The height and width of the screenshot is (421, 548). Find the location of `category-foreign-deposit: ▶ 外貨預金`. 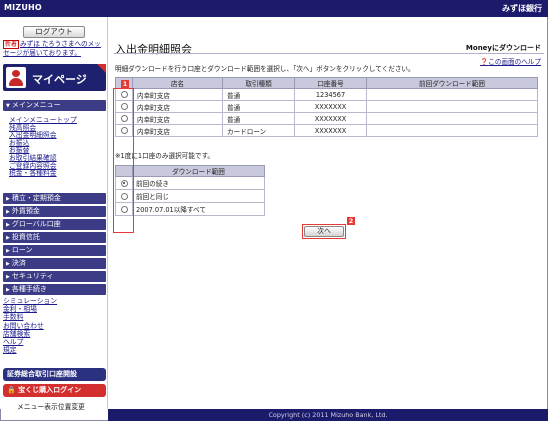

category-foreign-deposit: ▶ 外貨預金 is located at coordinates (54, 211).